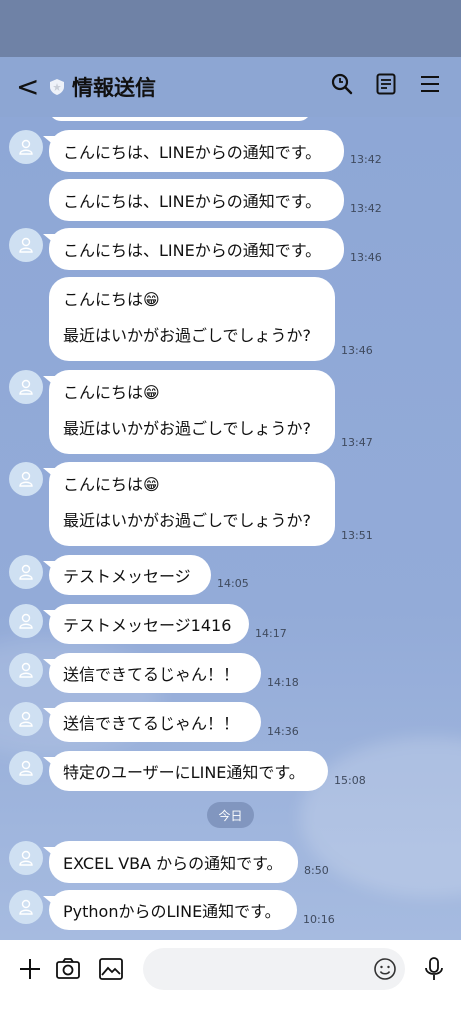 The height and width of the screenshot is (1024, 461). Describe the element at coordinates (350, 780) in the screenshot. I see `message-time: 15:08` at that location.